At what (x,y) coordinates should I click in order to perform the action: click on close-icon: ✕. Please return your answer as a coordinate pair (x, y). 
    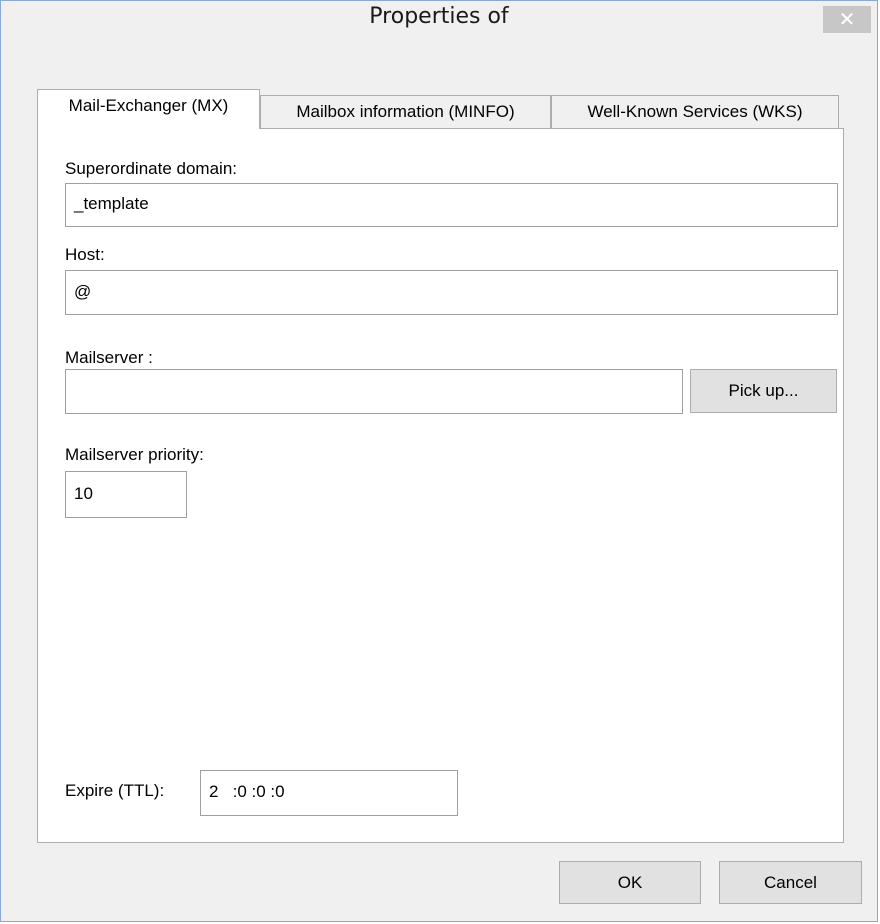
    Looking at the image, I should click on (847, 19).